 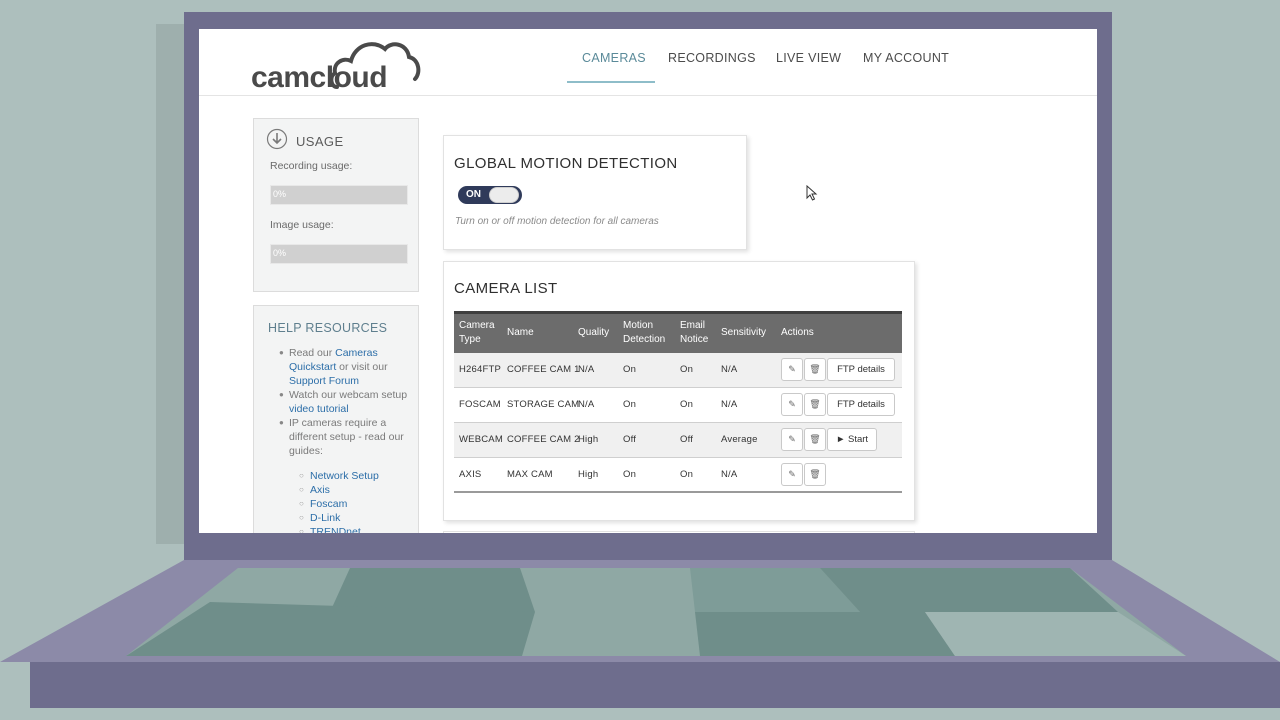 What do you see at coordinates (543, 404) in the screenshot?
I see `cell-name: STORAGE CAM` at bounding box center [543, 404].